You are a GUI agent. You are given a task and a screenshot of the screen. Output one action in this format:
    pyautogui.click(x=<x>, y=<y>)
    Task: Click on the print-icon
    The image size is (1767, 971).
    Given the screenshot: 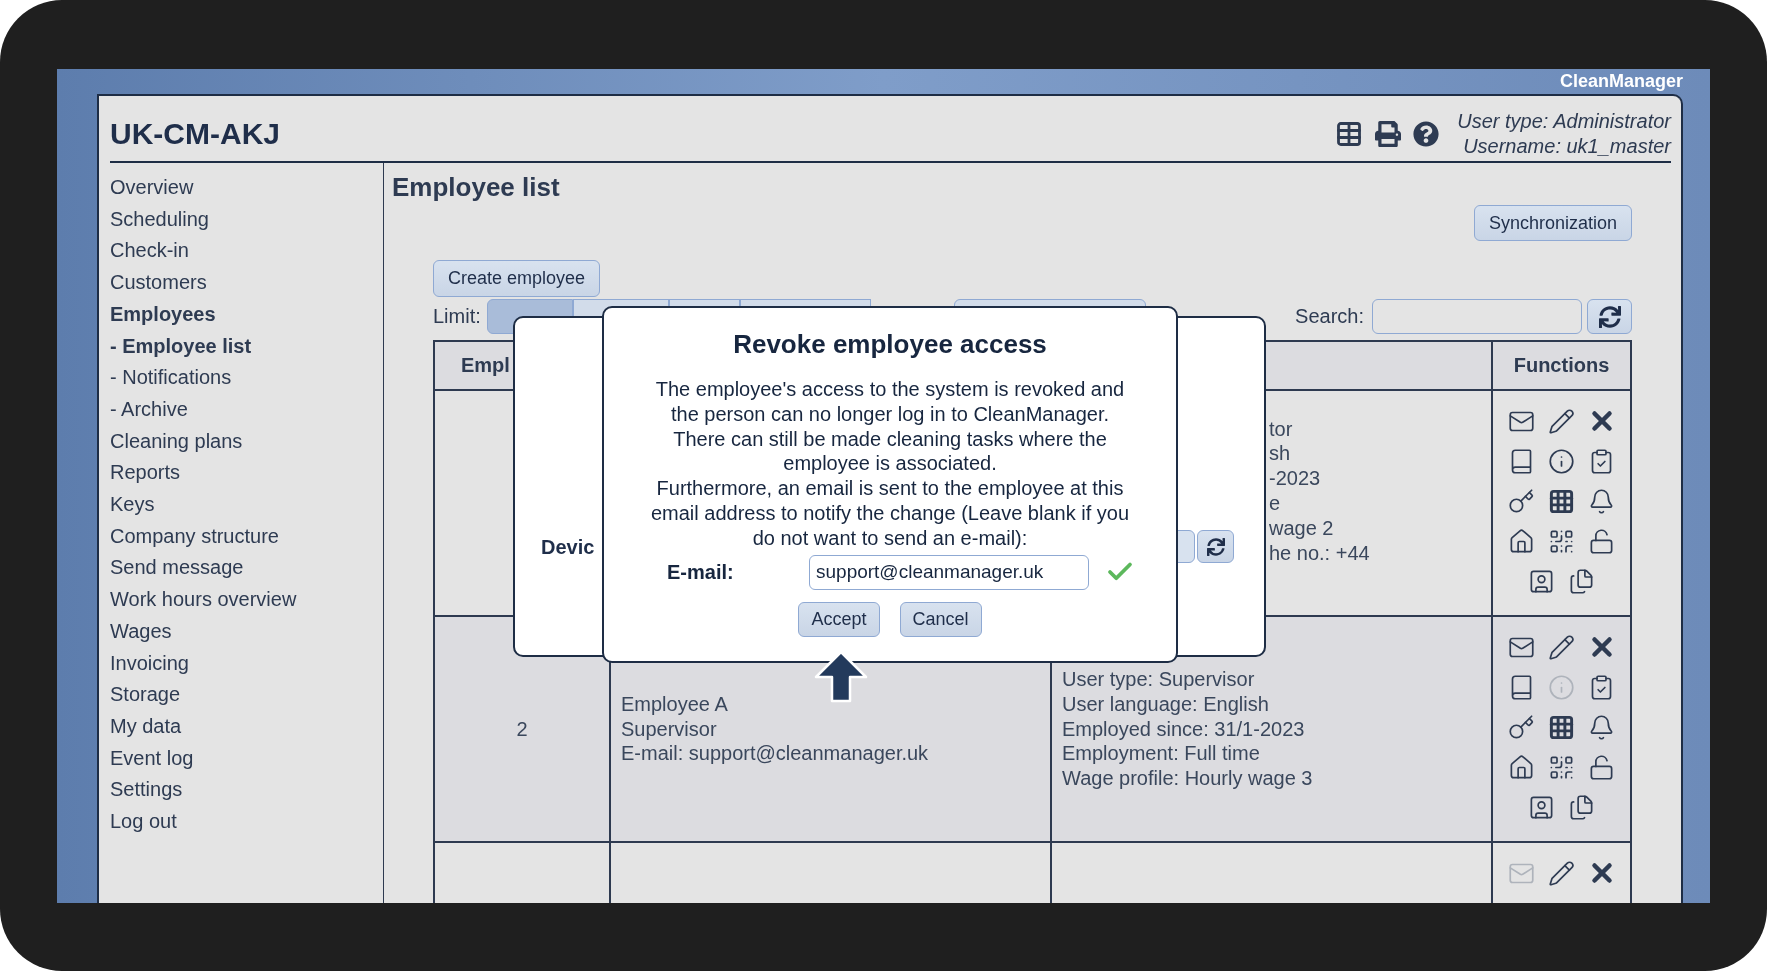 What is the action you would take?
    pyautogui.click(x=1388, y=133)
    